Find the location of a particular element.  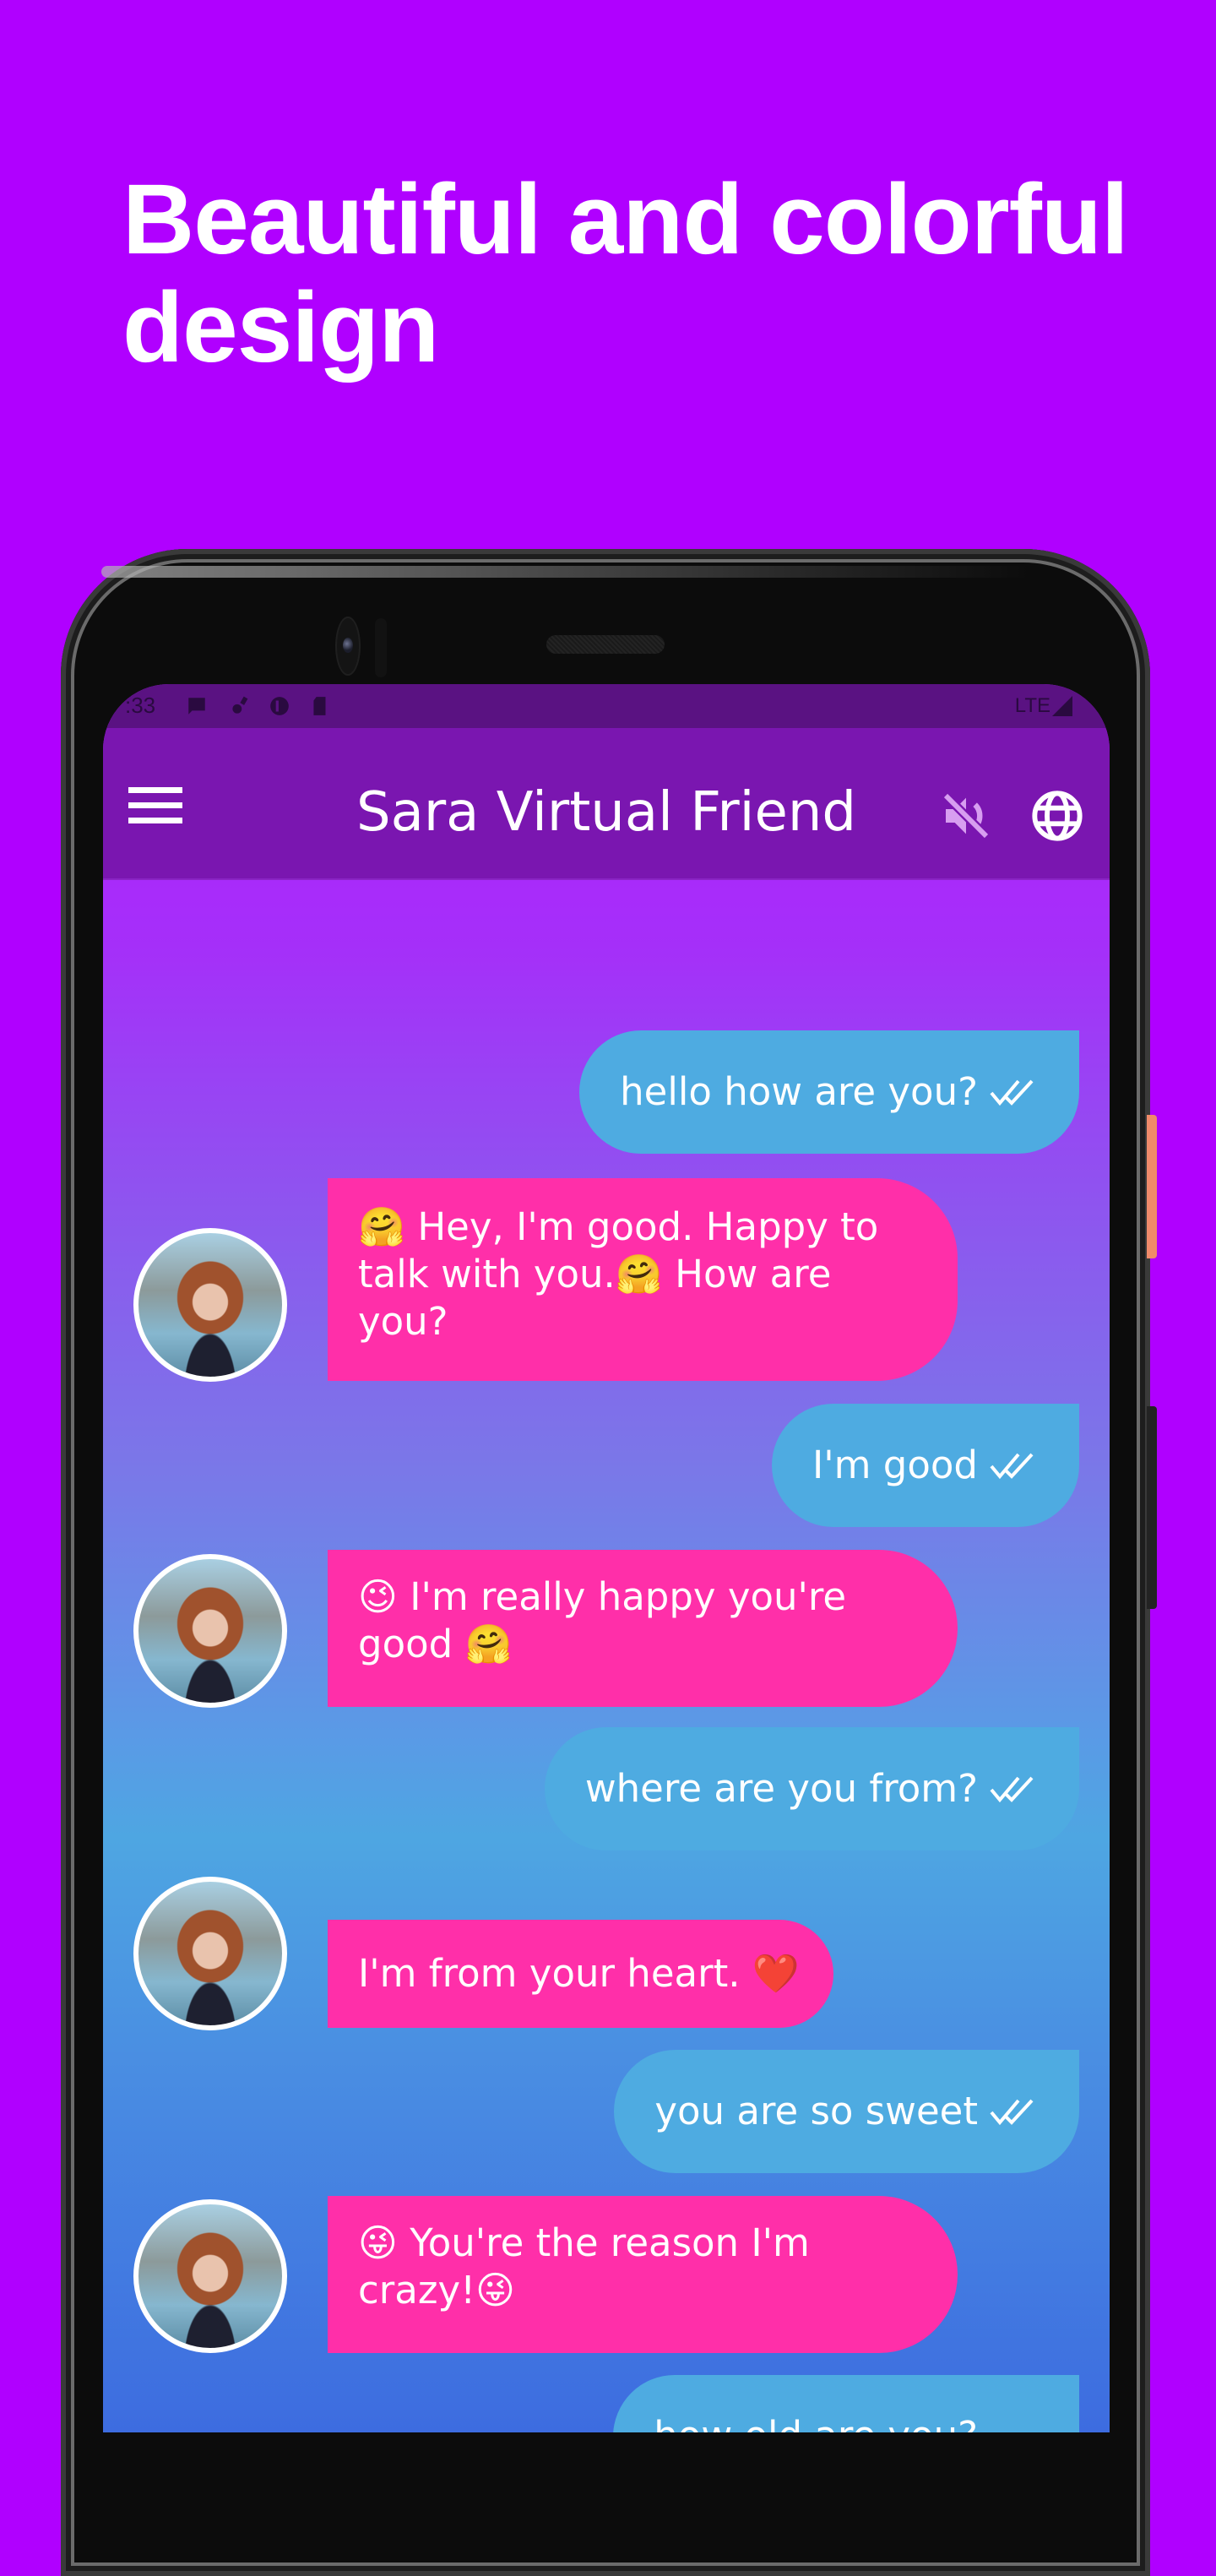

network-type: LTE is located at coordinates (1032, 705).